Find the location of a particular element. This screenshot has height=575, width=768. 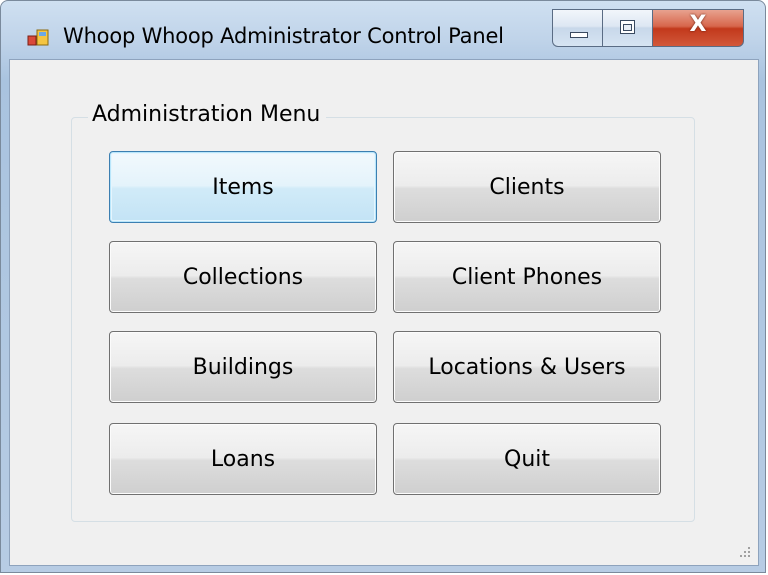

caption-buttons: X is located at coordinates (648, 29).